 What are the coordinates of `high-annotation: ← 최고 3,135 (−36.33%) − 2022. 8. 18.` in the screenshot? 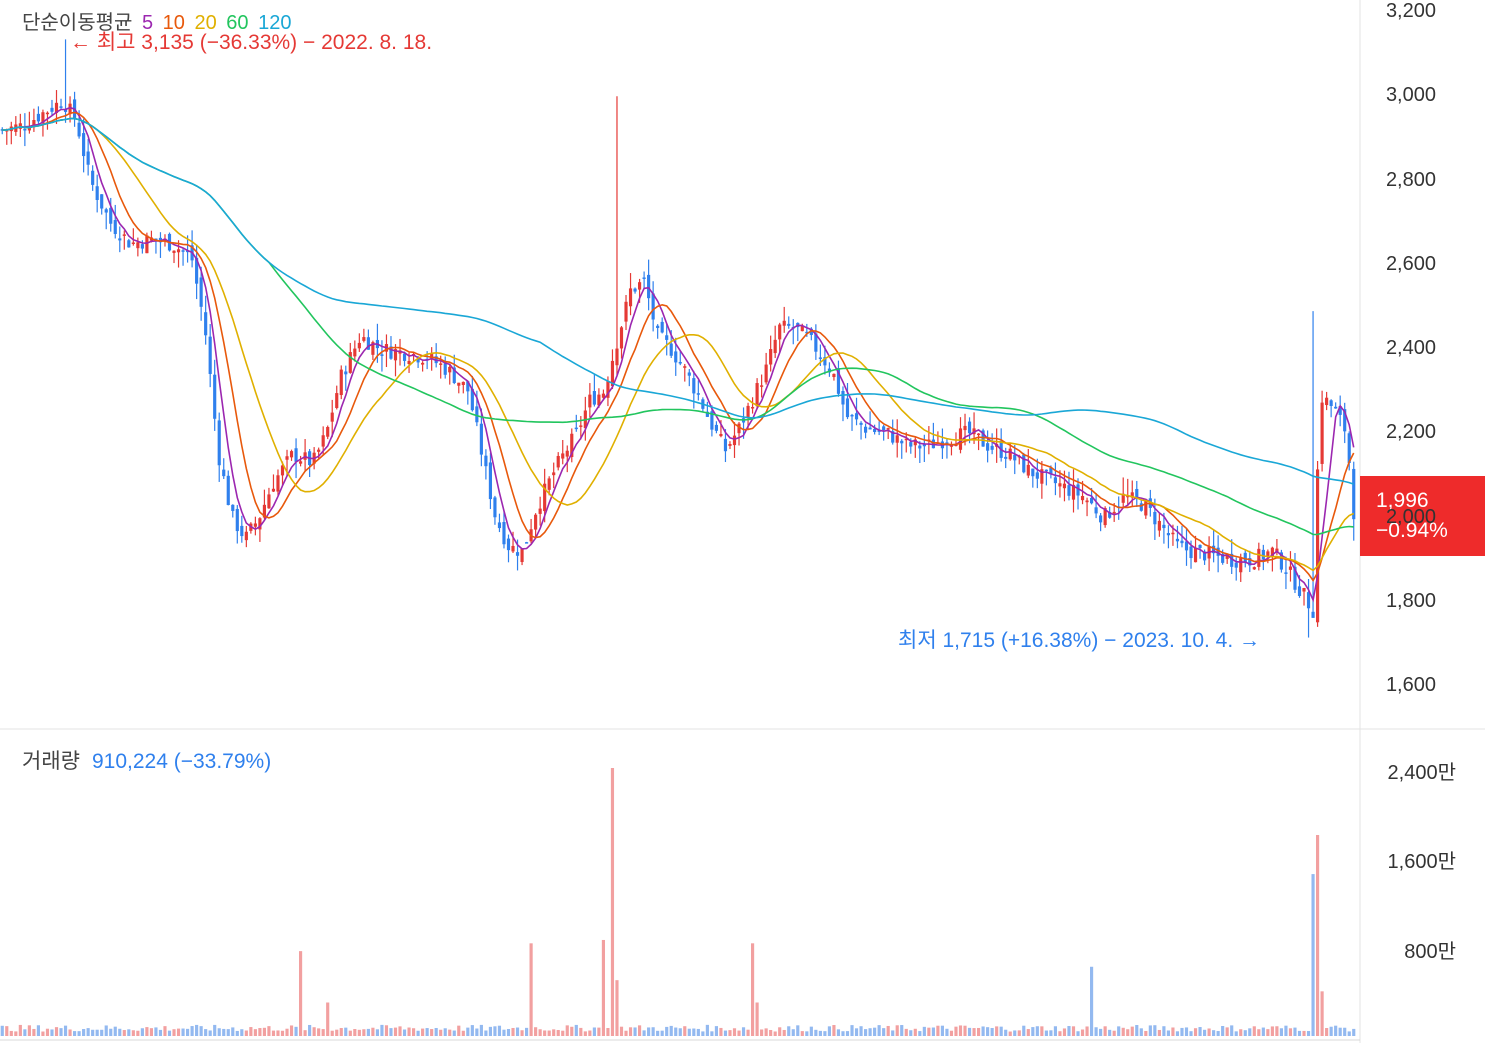 It's located at (251, 42).